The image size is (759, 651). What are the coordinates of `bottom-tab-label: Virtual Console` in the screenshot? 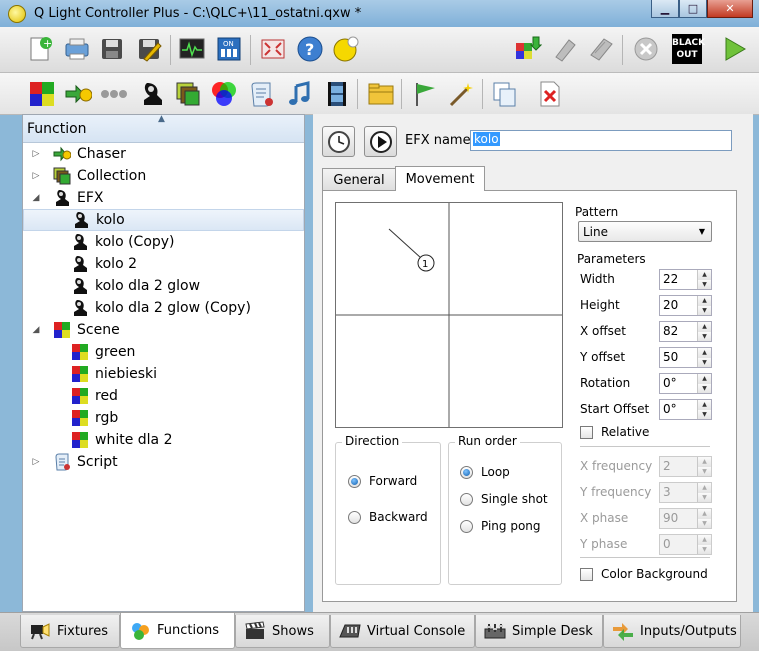 It's located at (416, 631).